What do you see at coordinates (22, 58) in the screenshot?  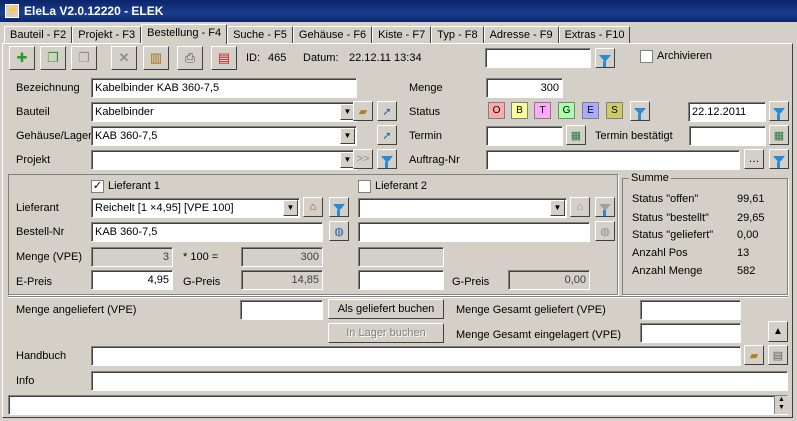 I see `new-icon: ✚` at bounding box center [22, 58].